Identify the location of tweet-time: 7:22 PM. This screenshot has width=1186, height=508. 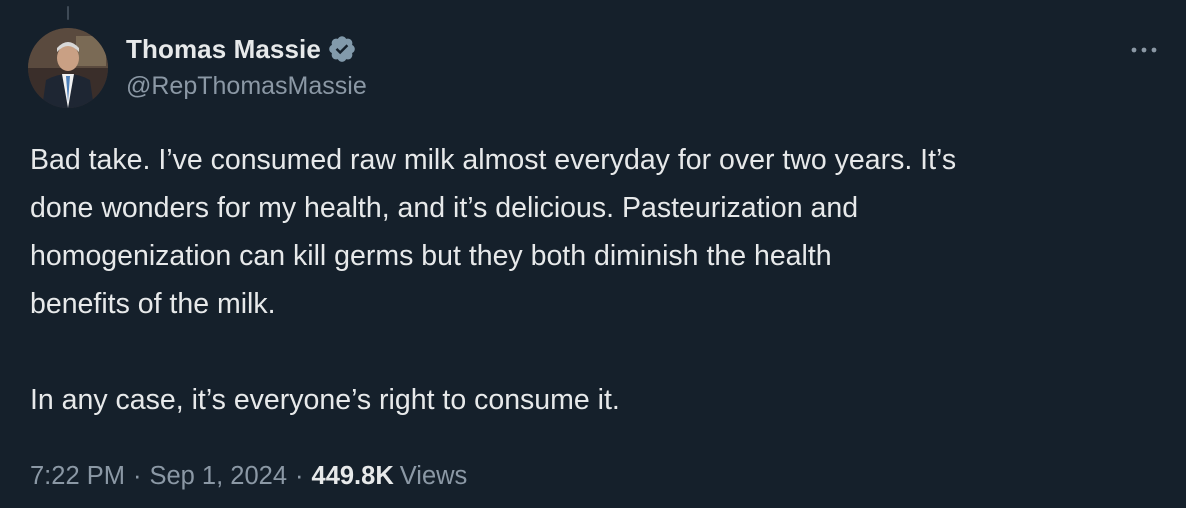
(77, 476).